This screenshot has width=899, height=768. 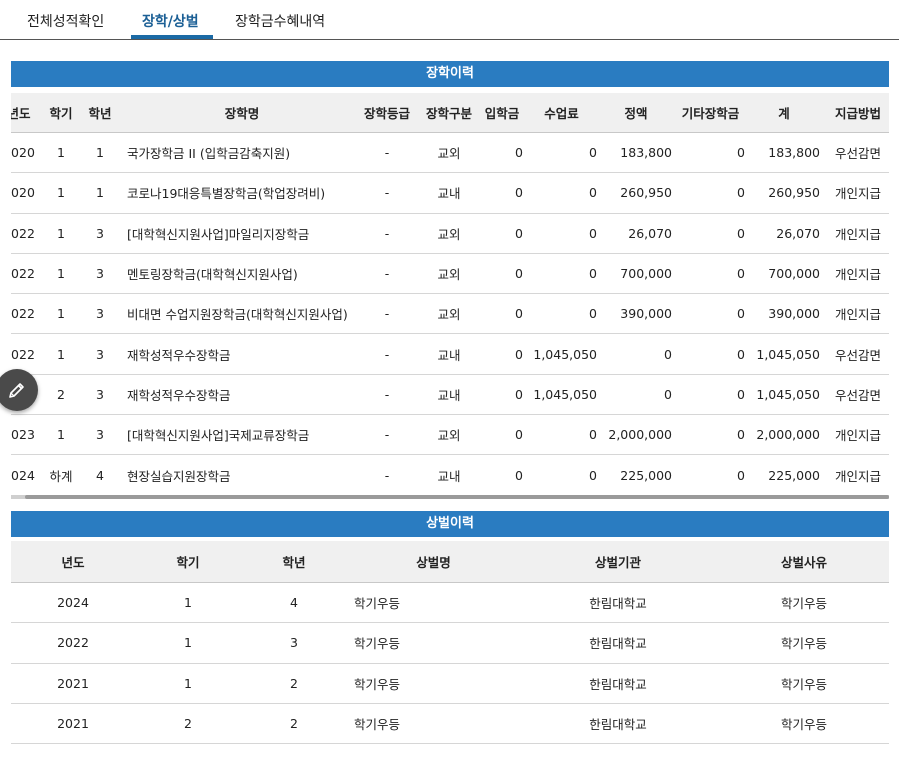 I want to click on cell-total: 225,000, so click(x=794, y=475).